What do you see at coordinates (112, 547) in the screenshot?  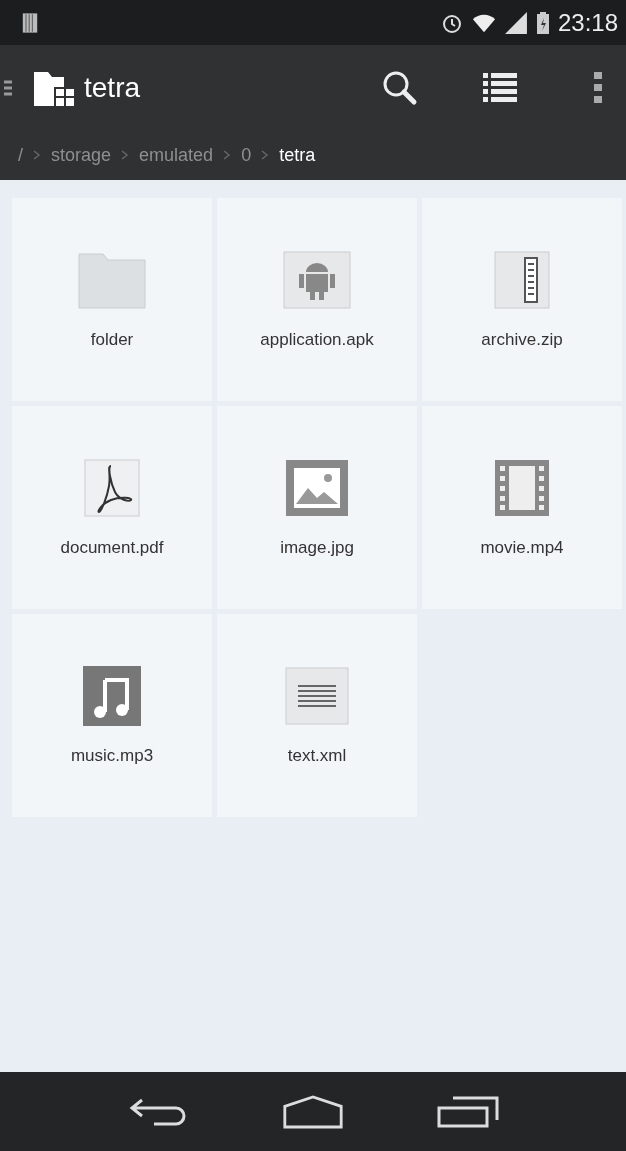 I see `file-name: document.pdf` at bounding box center [112, 547].